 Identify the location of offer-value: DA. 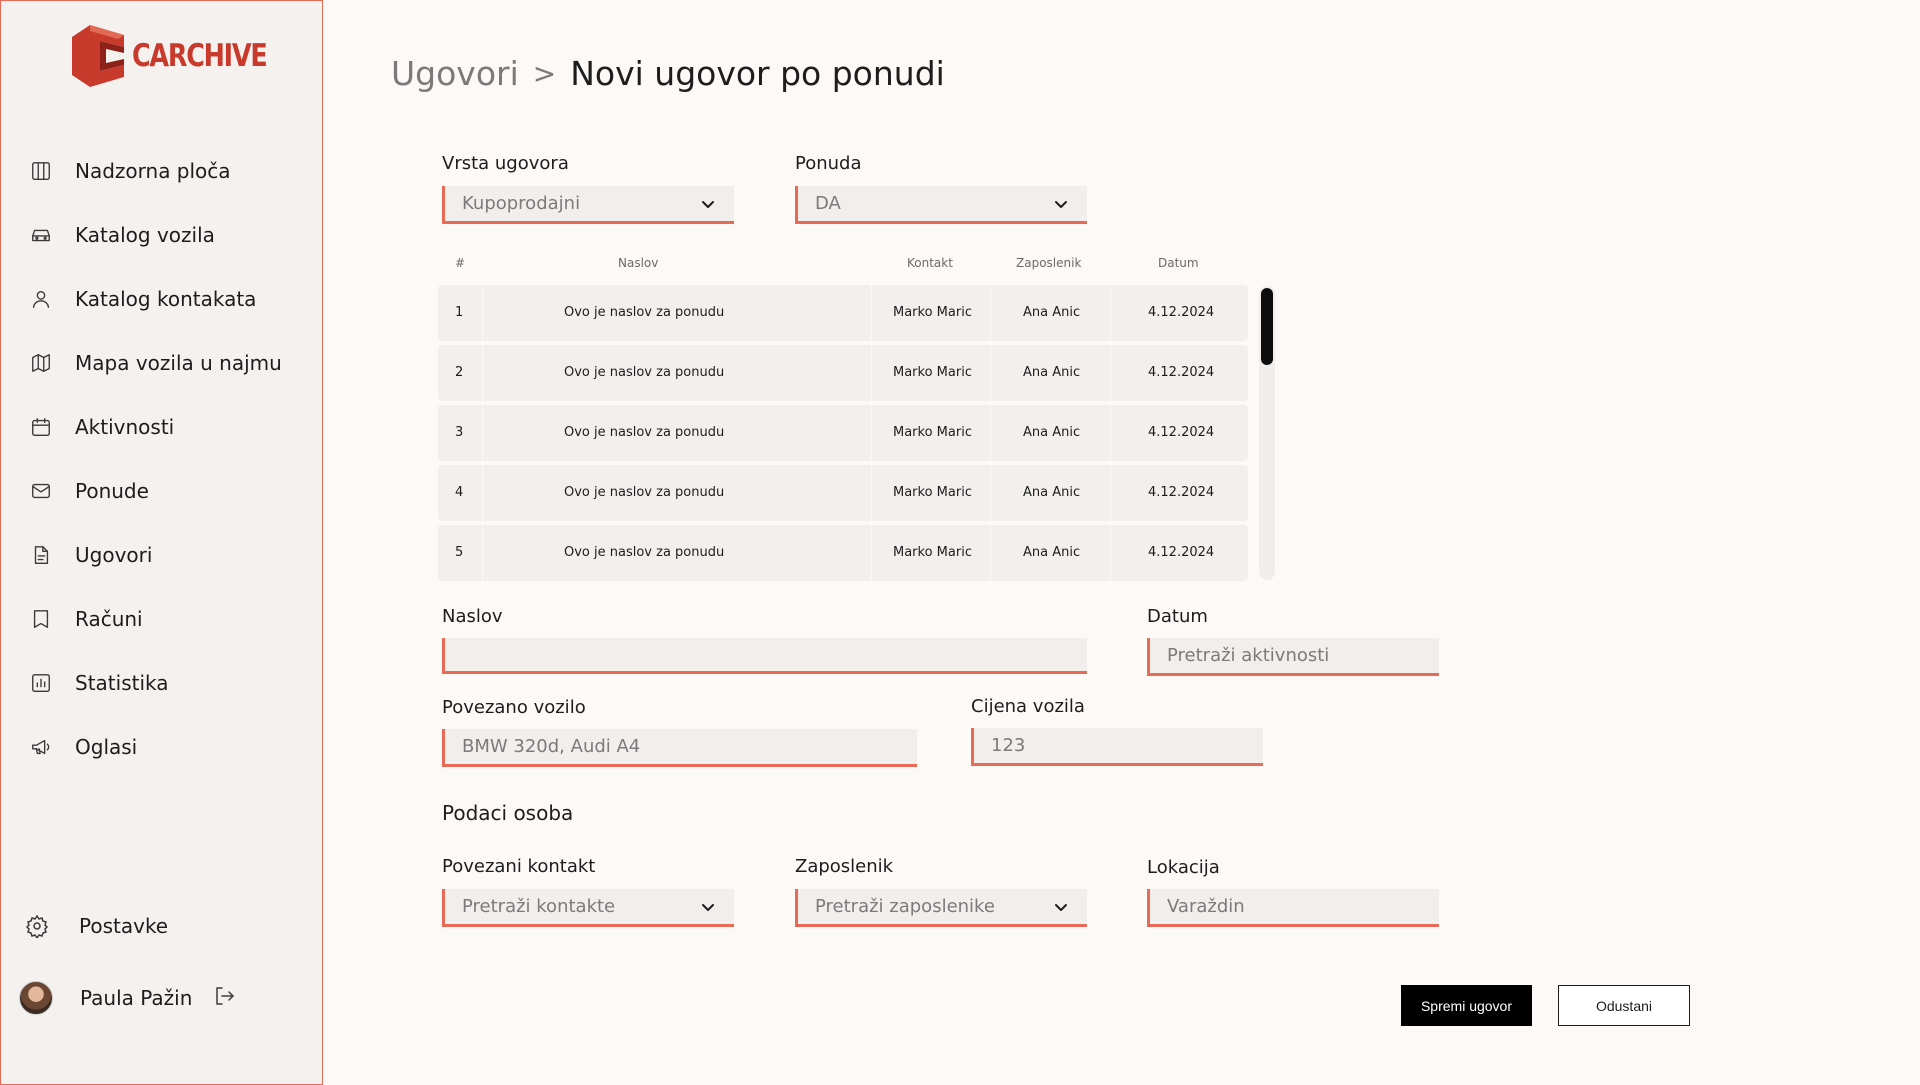
(828, 203).